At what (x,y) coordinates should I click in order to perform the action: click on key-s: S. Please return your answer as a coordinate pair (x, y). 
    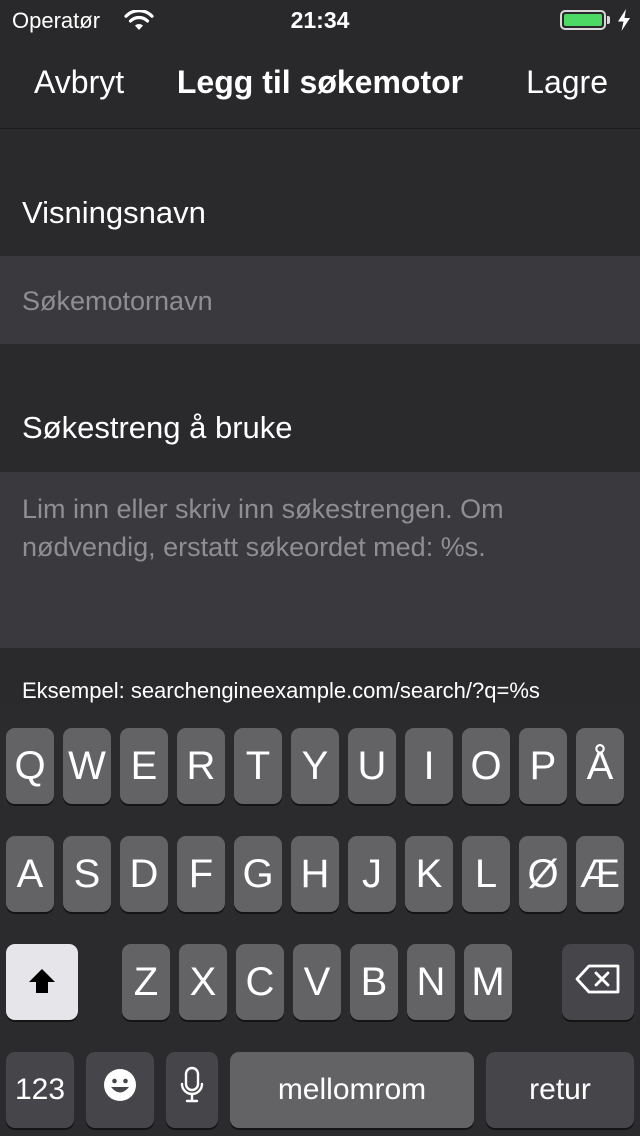
    Looking at the image, I should click on (87, 874).